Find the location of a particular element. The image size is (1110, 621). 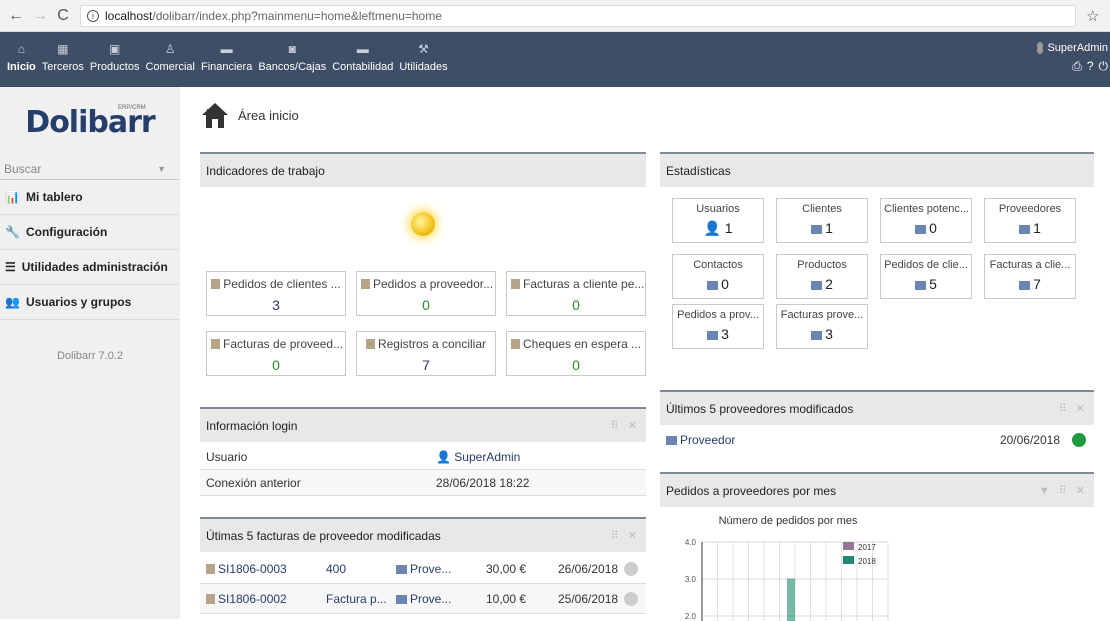

stat-card: Clientes potenc... 0 is located at coordinates (926, 220).